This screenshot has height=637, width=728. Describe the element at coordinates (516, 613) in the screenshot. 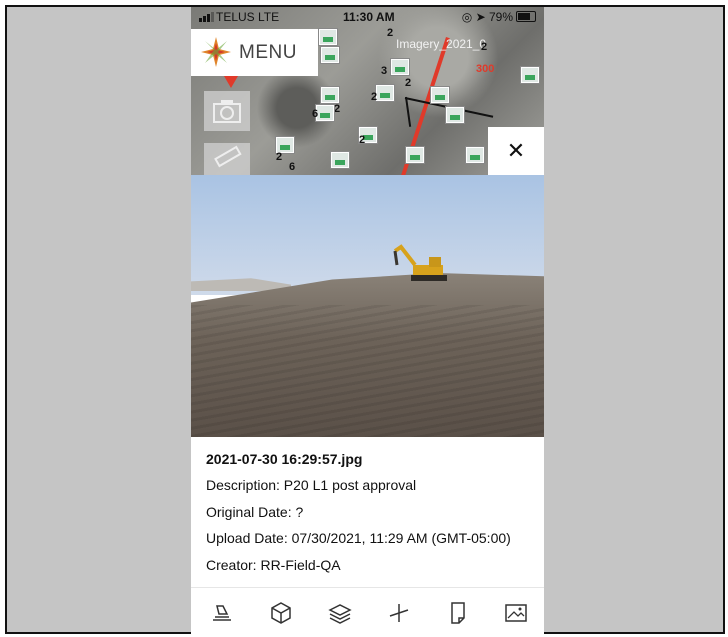

I see `image-icon` at that location.